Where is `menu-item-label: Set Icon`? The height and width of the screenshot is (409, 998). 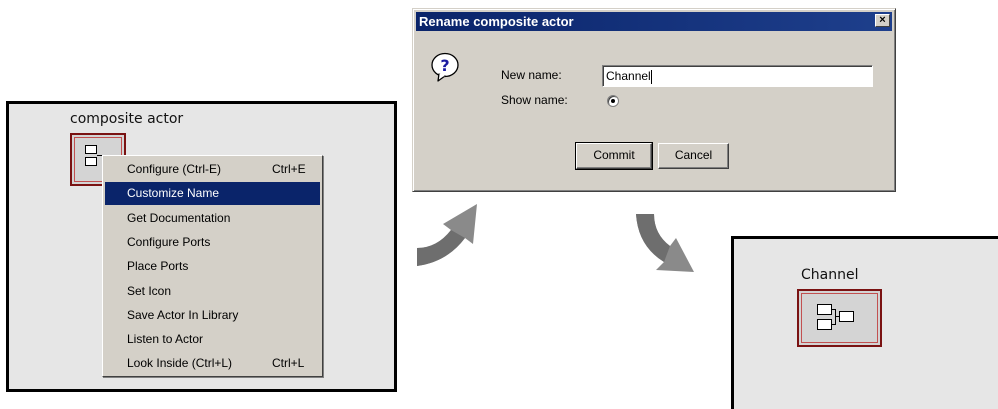
menu-item-label: Set Icon is located at coordinates (149, 290).